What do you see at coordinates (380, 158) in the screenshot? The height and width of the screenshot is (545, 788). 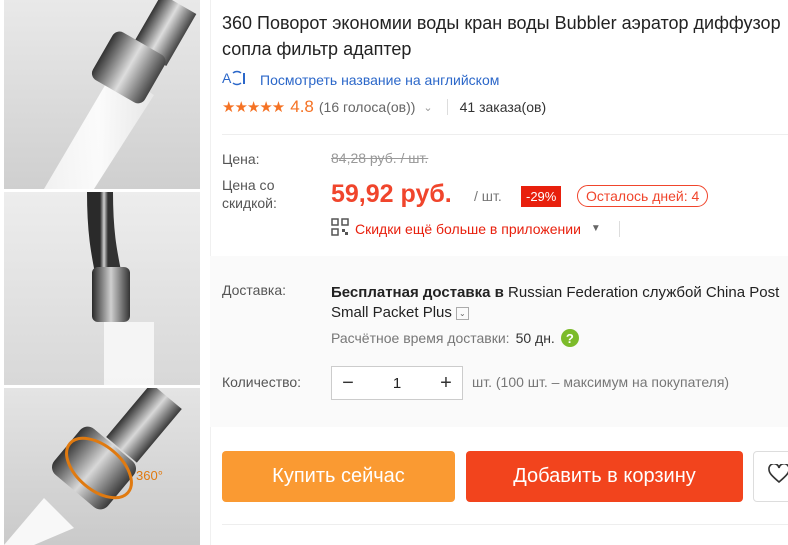 I see `original-price: 84,28 руб. / шт.` at bounding box center [380, 158].